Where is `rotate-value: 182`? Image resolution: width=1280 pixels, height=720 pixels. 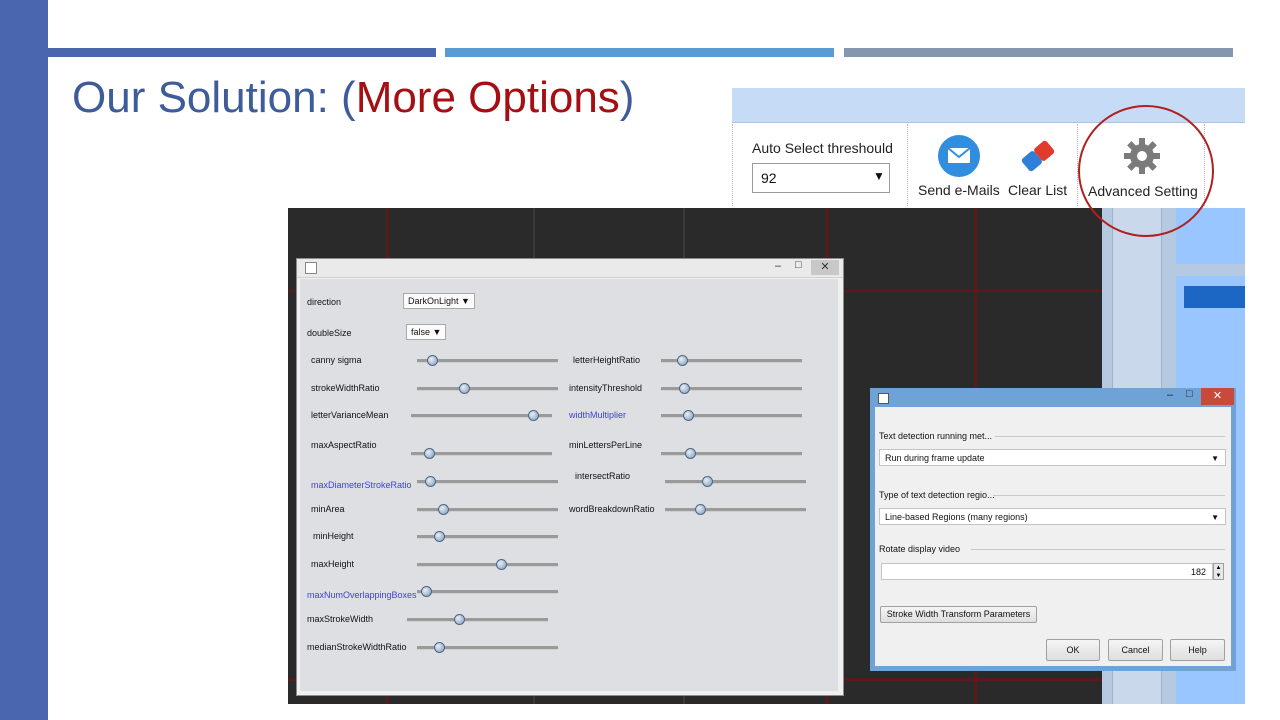
rotate-value: 182 is located at coordinates (1198, 572).